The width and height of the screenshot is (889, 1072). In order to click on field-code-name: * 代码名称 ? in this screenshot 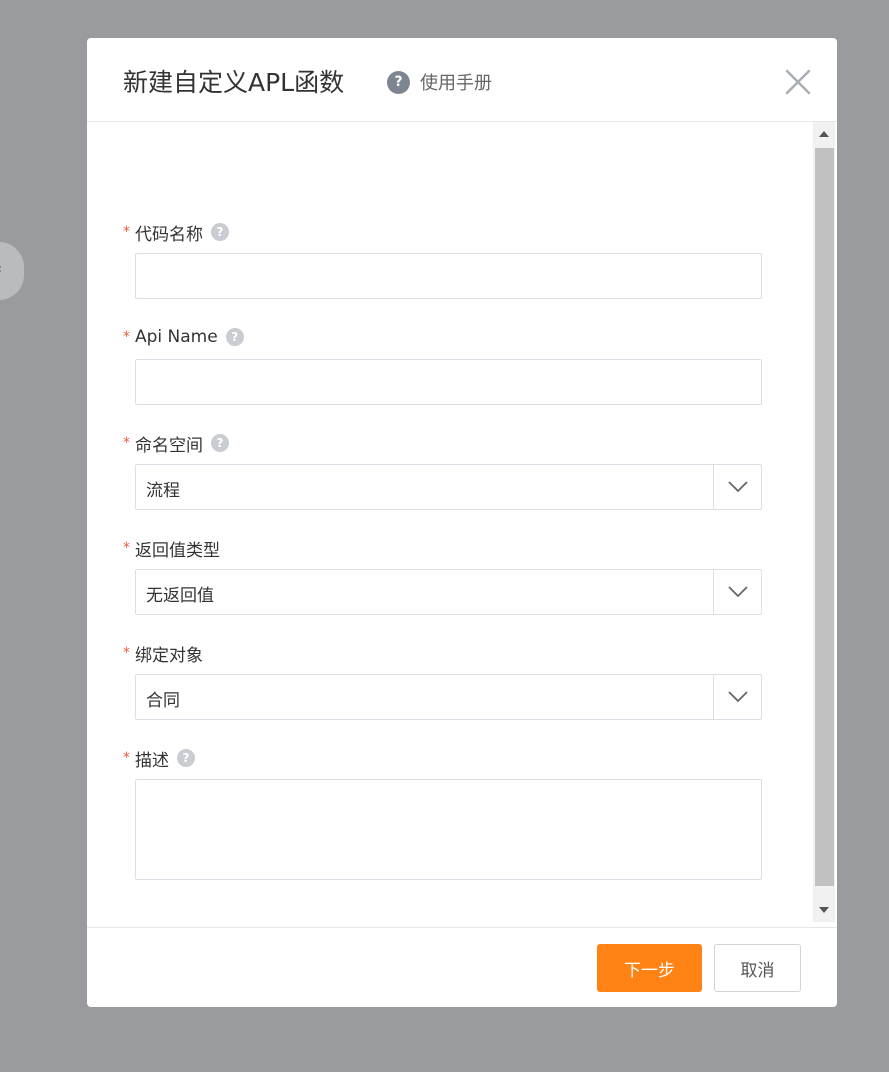, I will do `click(443, 261)`.